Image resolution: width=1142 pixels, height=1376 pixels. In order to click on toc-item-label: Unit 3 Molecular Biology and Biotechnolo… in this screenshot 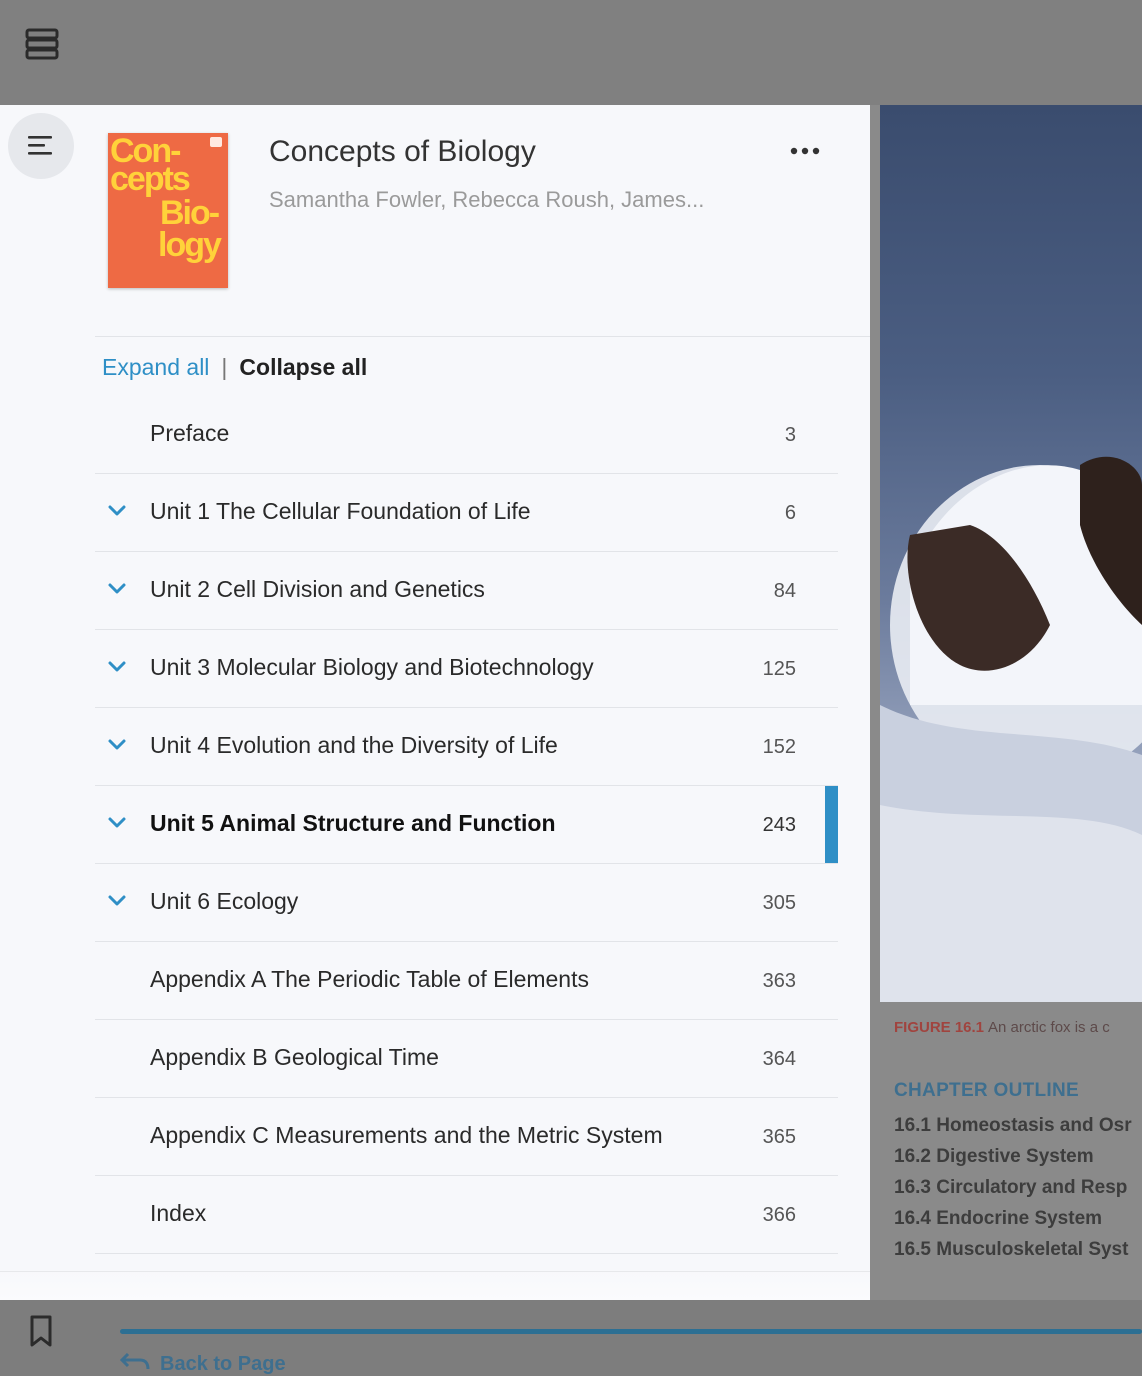, I will do `click(372, 667)`.